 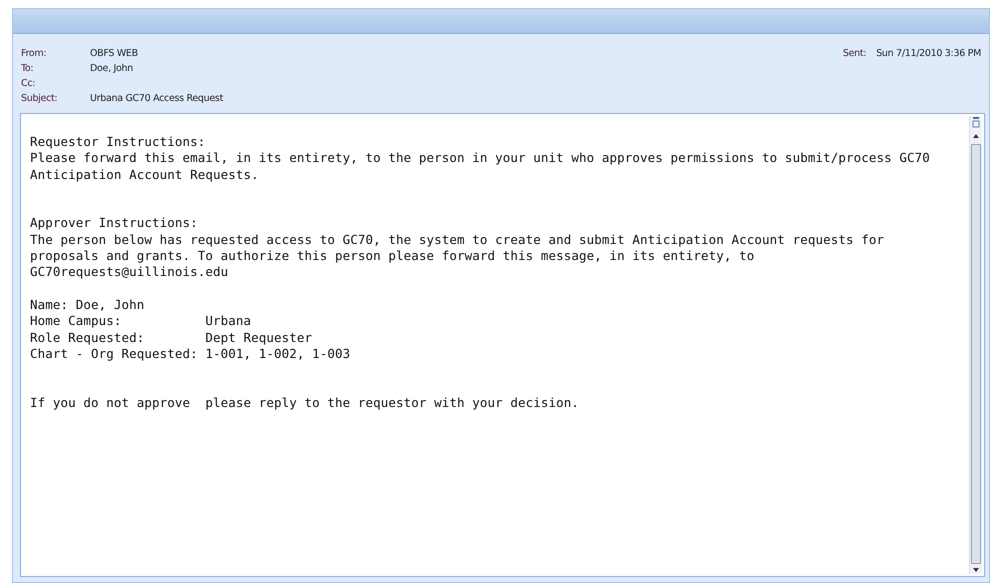 I want to click on field-value: OBFS WEB, so click(x=114, y=53).